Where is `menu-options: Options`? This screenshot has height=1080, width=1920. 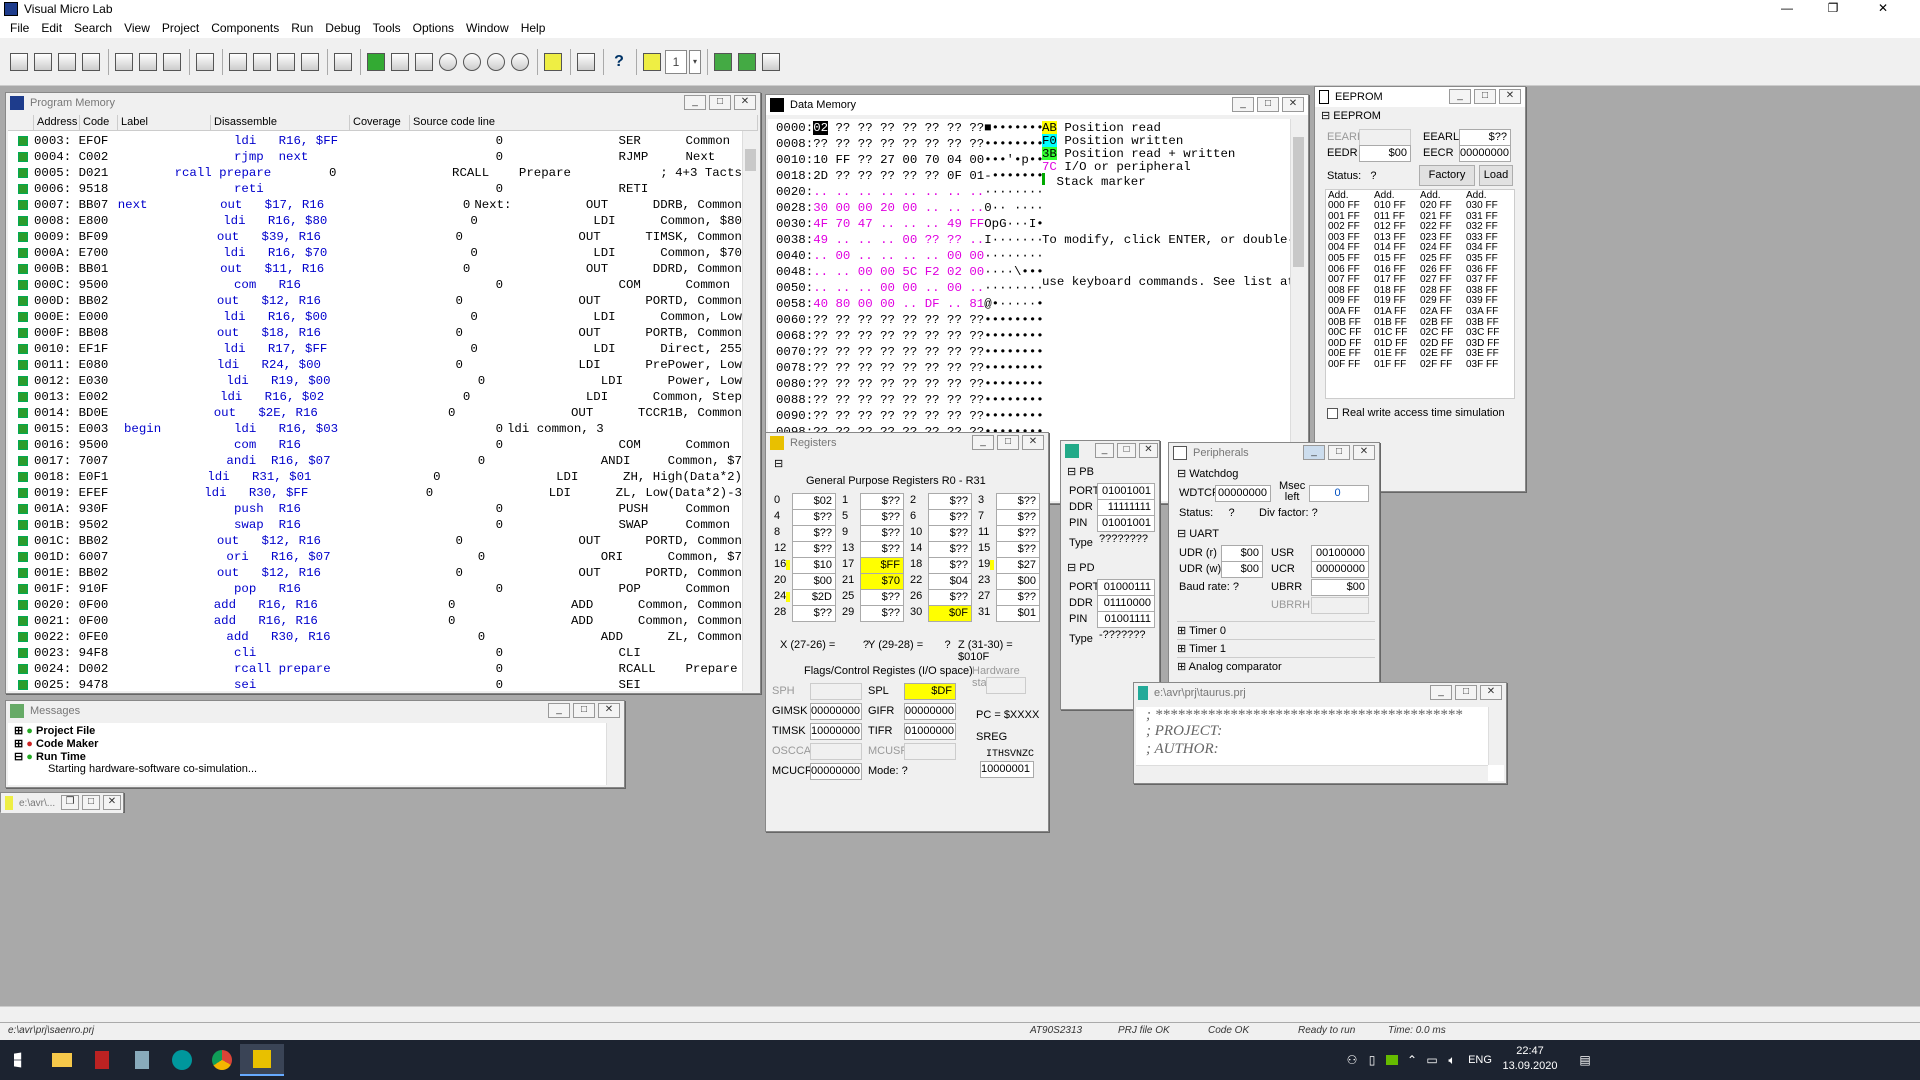 menu-options: Options is located at coordinates (433, 28).